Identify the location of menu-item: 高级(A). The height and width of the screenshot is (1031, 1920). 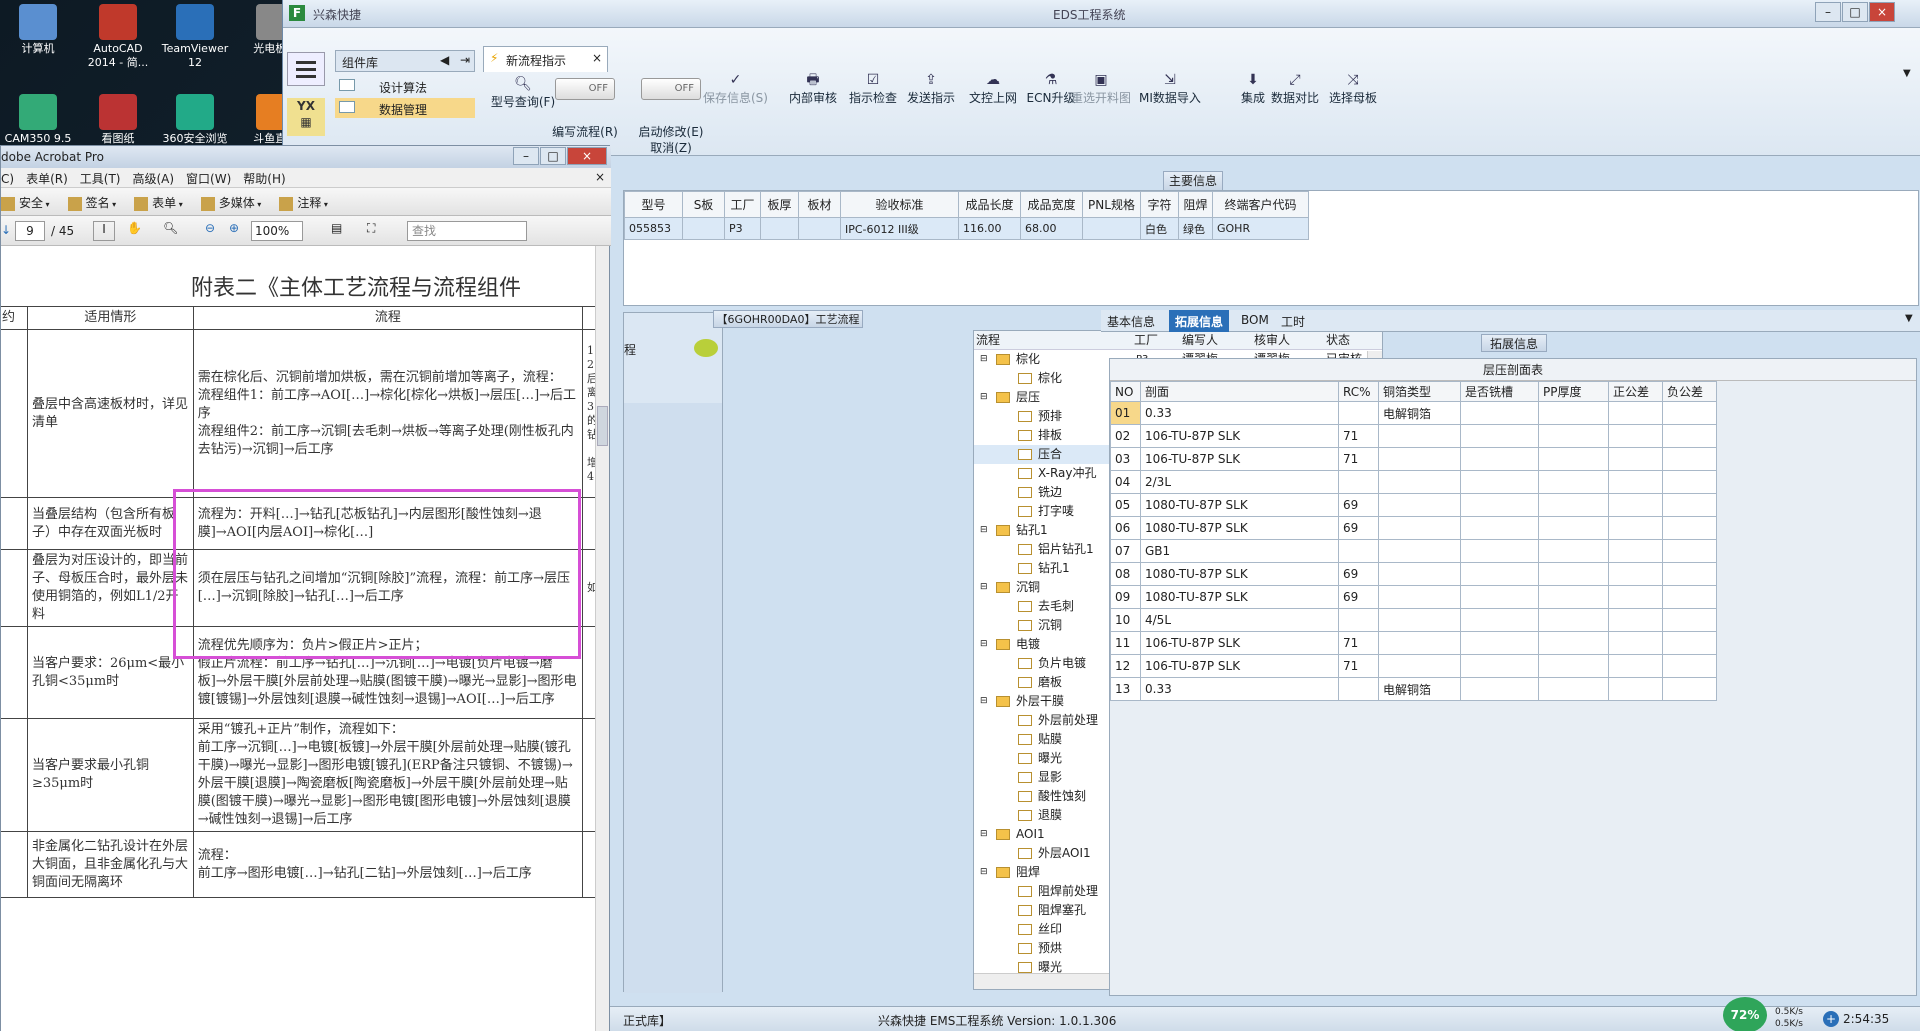
(153, 178).